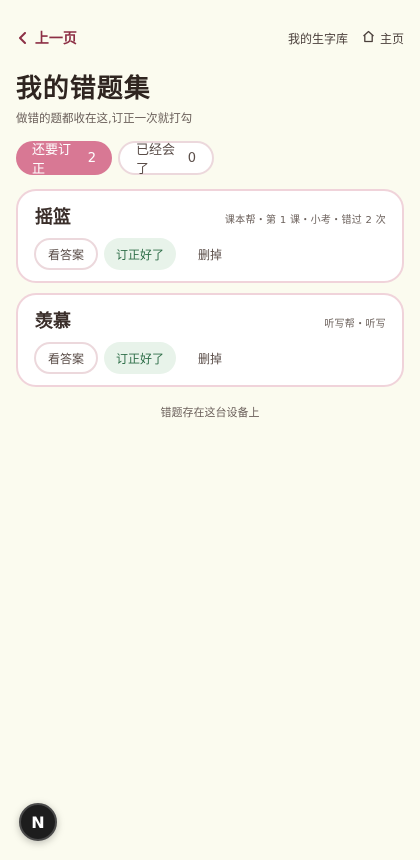 The height and width of the screenshot is (860, 420). What do you see at coordinates (52, 160) in the screenshot?
I see `tab-label: 还要订正` at bounding box center [52, 160].